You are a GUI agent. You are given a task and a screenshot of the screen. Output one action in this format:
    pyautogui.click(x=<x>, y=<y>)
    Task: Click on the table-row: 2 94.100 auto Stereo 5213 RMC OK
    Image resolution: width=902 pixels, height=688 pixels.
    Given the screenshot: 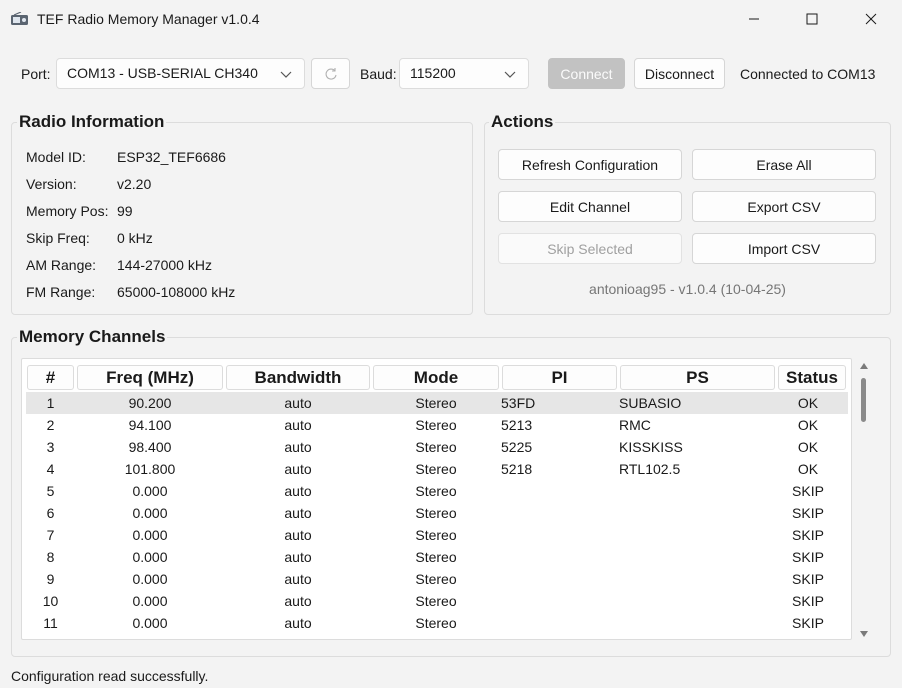 What is the action you would take?
    pyautogui.click(x=437, y=425)
    